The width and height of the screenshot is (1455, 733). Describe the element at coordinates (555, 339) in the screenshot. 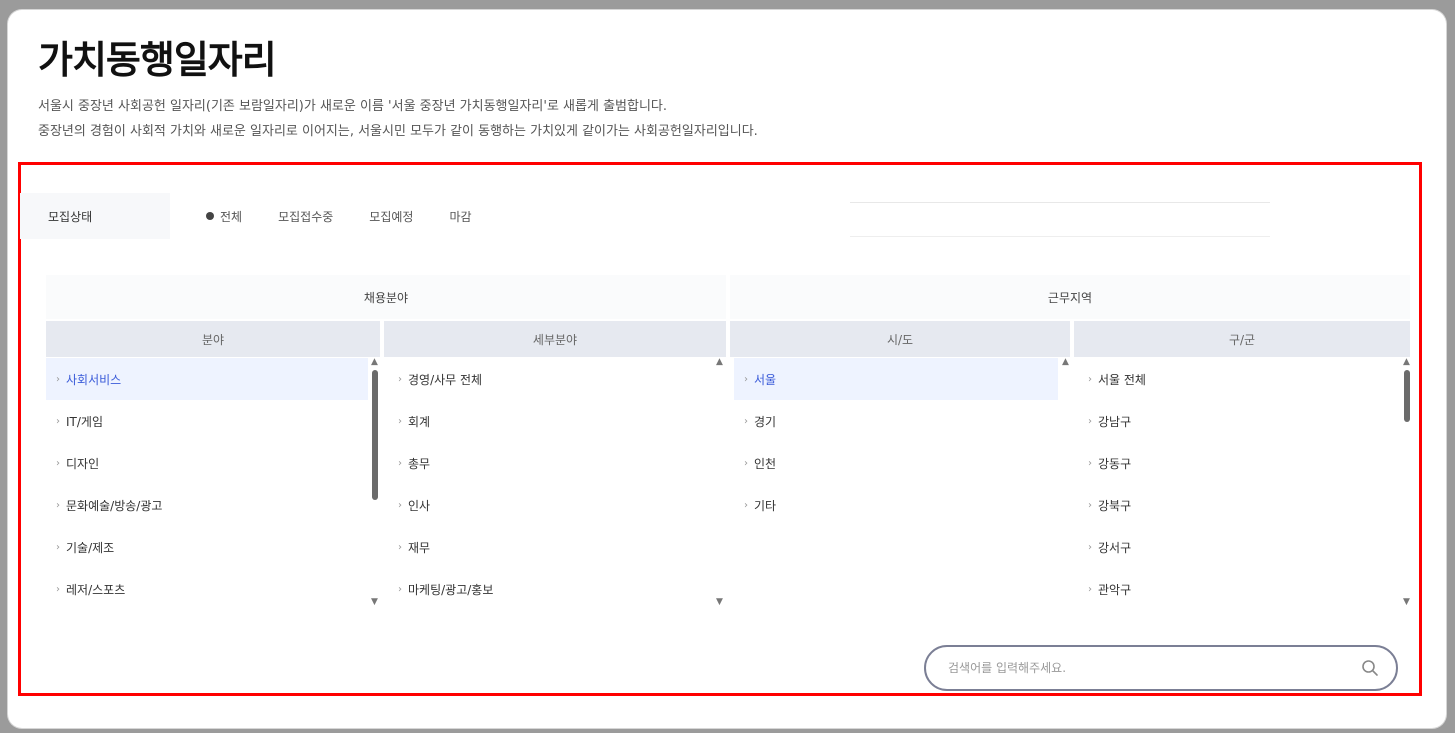

I see `column-header-subcategory: 세부분야` at that location.